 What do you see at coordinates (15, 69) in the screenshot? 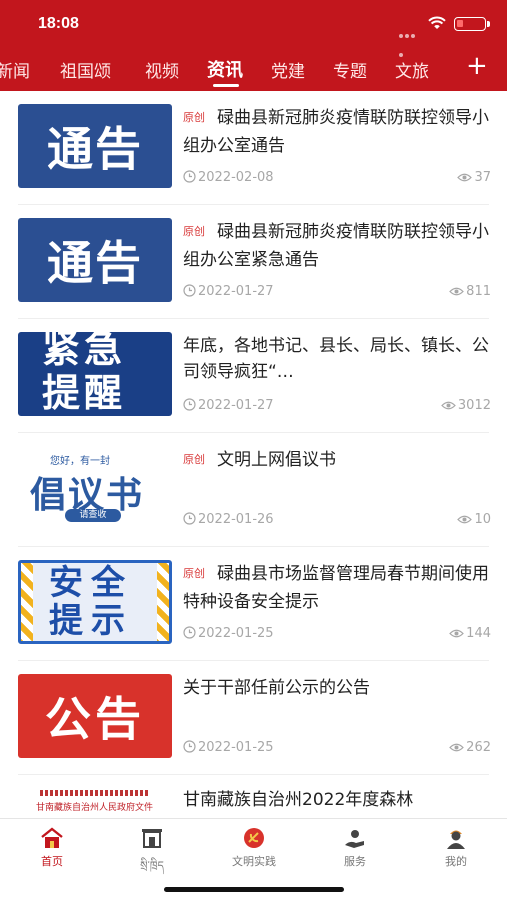
I see `tab-news: 新闻` at bounding box center [15, 69].